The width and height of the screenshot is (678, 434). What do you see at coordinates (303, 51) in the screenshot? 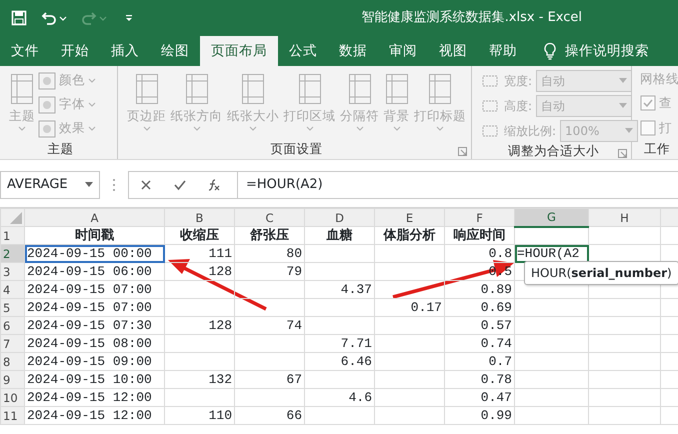
I see `ribbon-tab: 公式` at bounding box center [303, 51].